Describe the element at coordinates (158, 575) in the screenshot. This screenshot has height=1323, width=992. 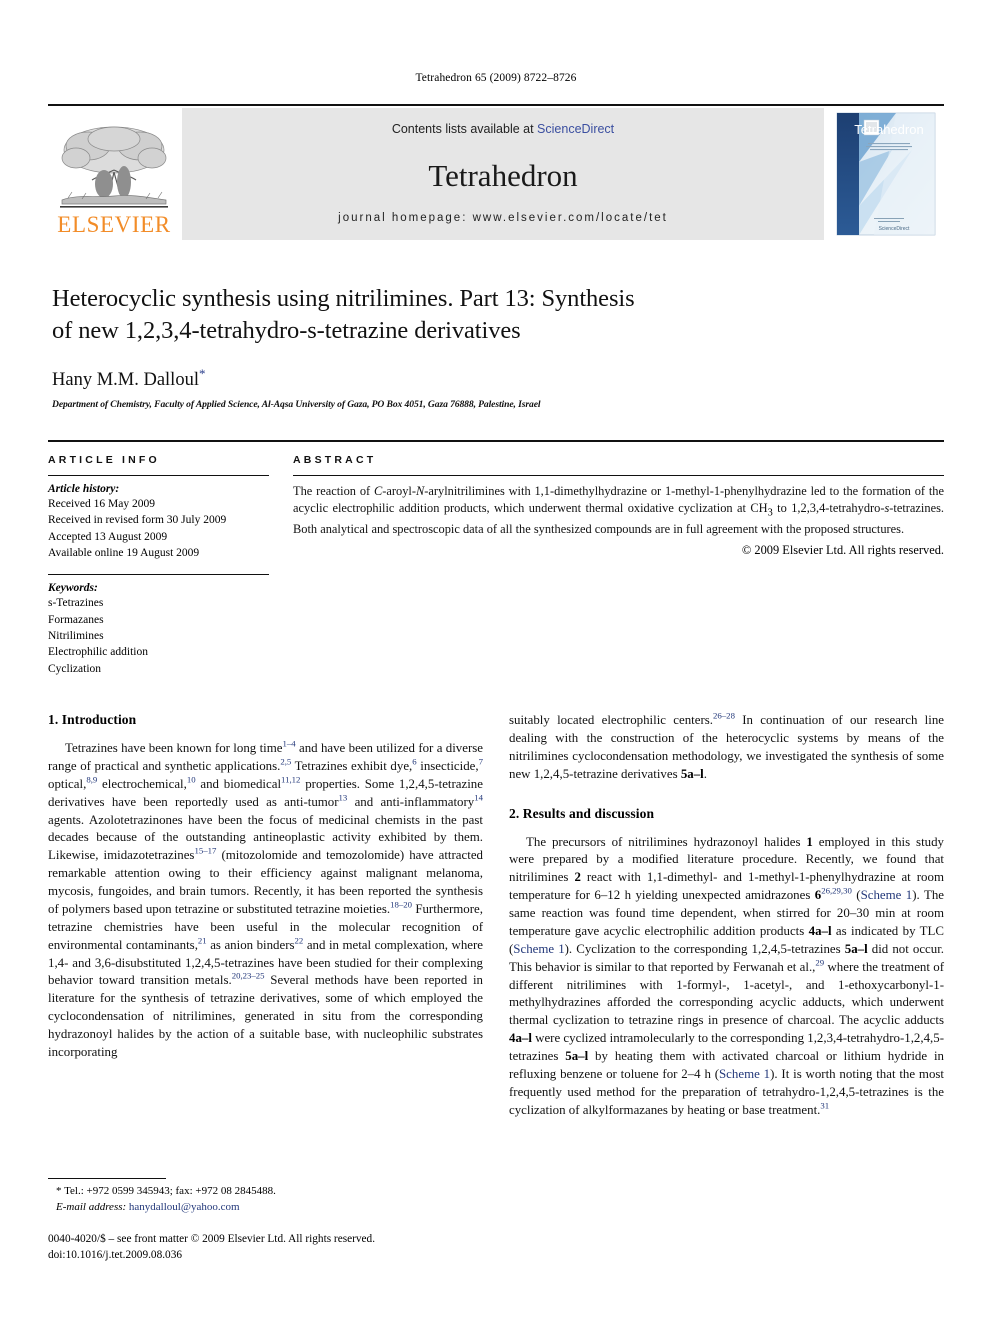
I see `keywords-divider` at that location.